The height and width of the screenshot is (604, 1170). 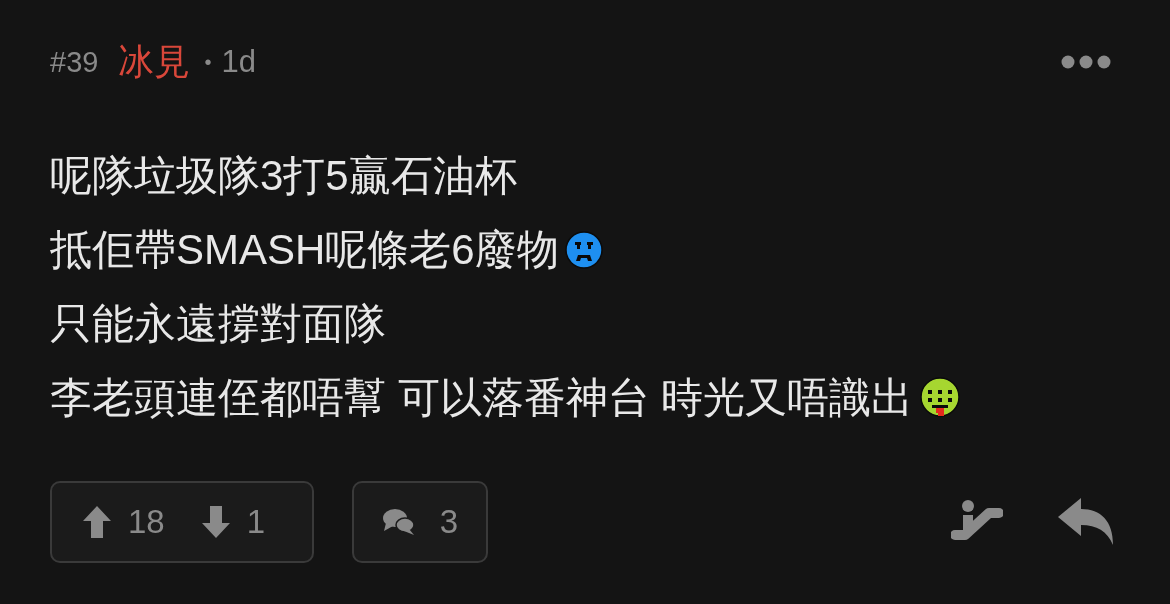 I want to click on post-text-line: 抵佢帶SMASH呢條老6廢物, so click(x=304, y=250).